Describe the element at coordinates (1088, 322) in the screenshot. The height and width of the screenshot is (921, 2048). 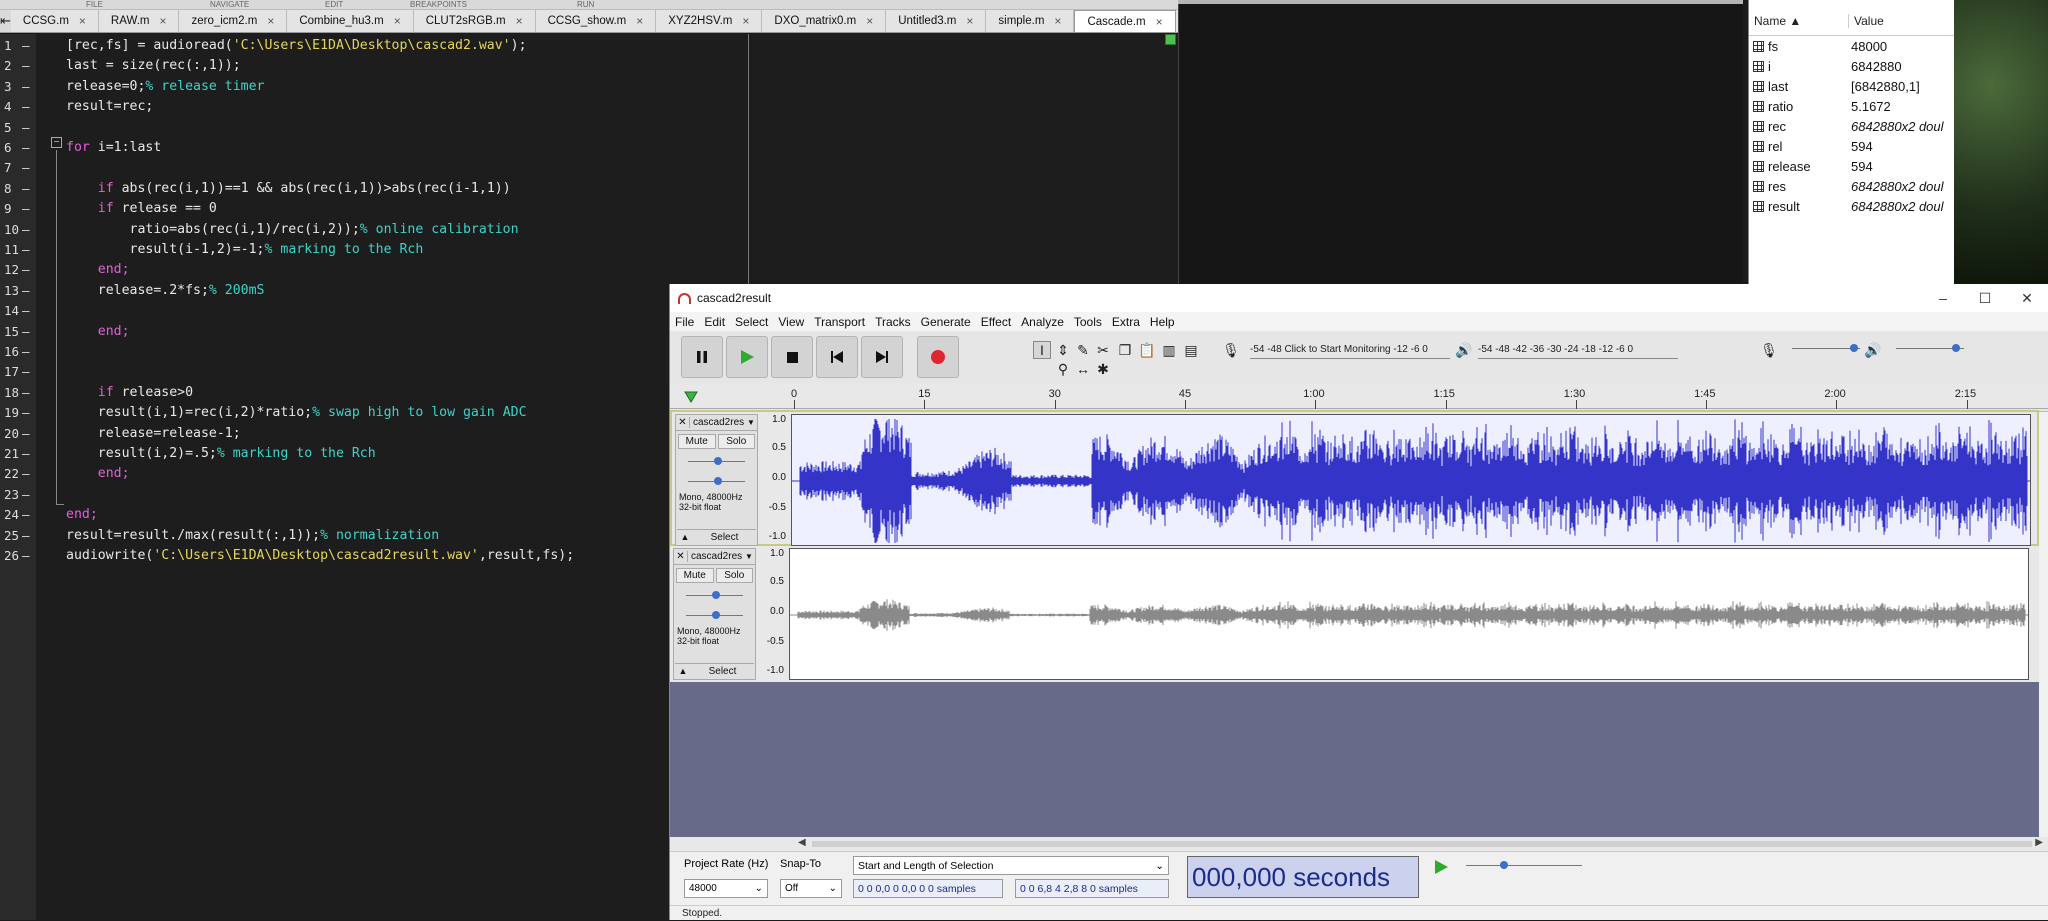
I see `menu-tools: Tools` at that location.